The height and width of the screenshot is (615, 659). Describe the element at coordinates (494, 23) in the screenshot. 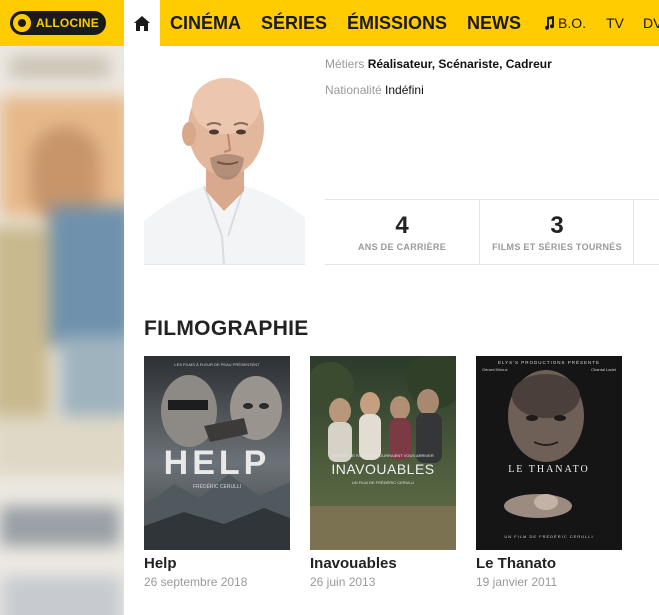

I see `nav-news: NEWS` at that location.